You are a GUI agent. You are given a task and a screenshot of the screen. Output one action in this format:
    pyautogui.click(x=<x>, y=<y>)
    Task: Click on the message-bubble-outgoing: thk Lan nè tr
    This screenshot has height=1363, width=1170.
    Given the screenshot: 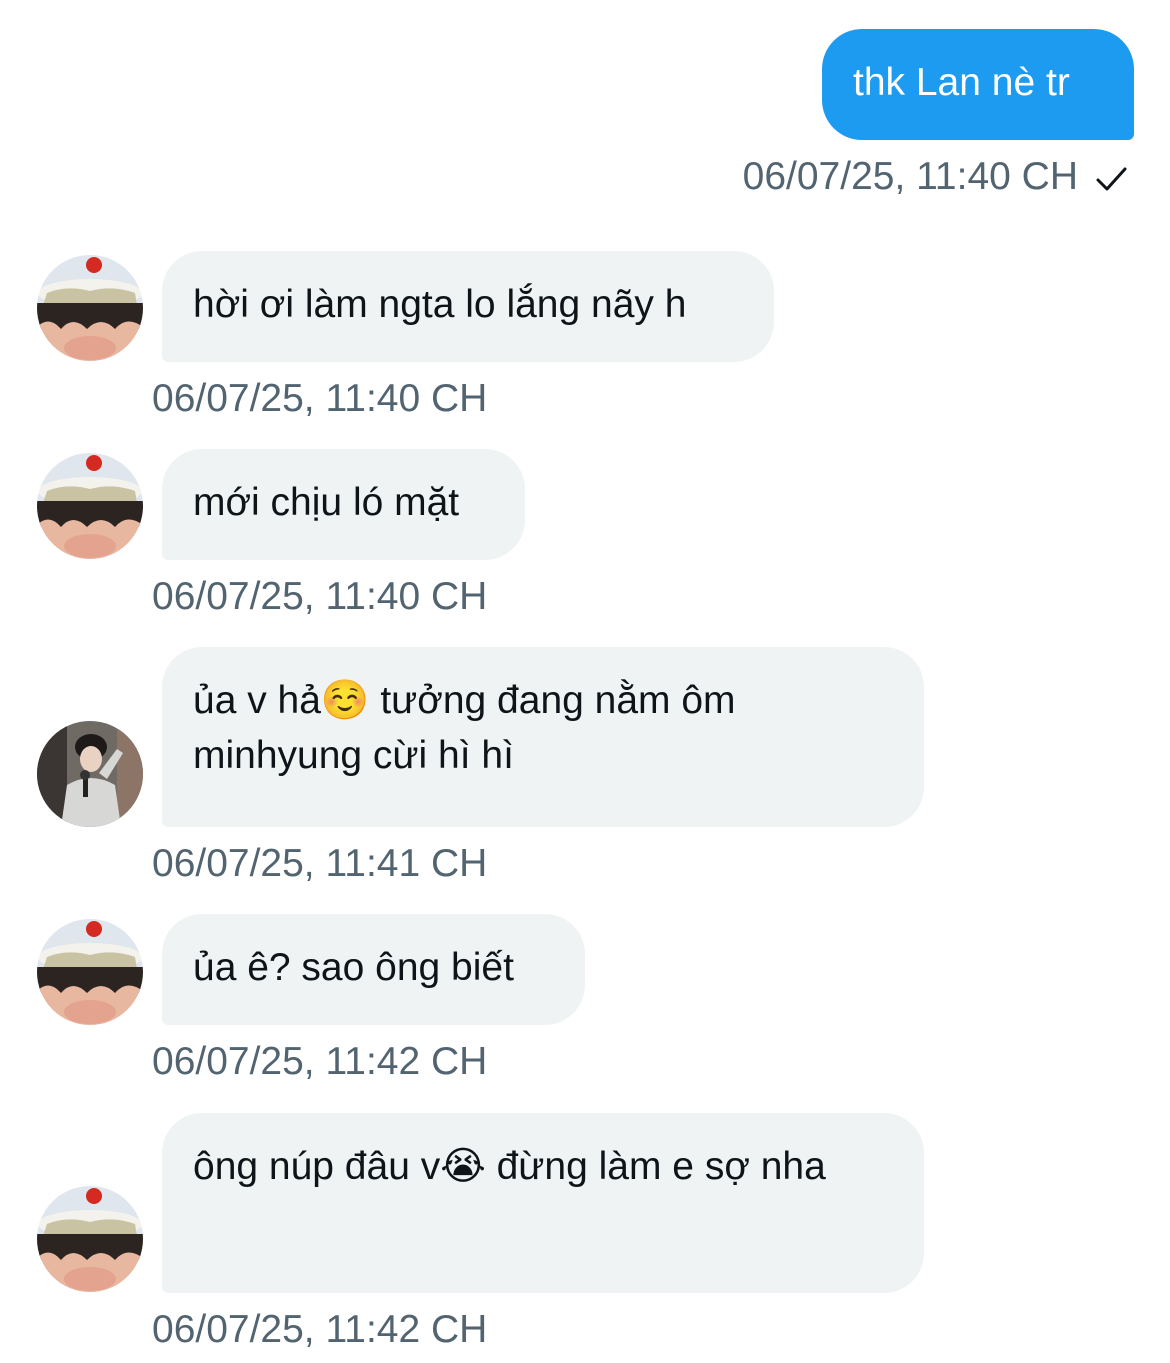 What is the action you would take?
    pyautogui.click(x=978, y=84)
    